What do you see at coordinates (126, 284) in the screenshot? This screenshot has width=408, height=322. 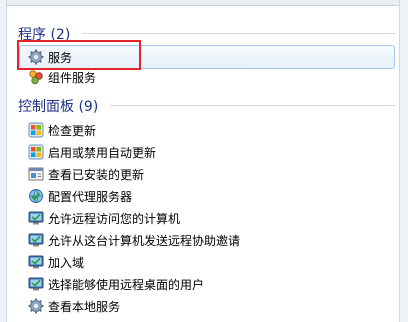 I see `result-item-label: 选择能够使用远程桌面的用户` at bounding box center [126, 284].